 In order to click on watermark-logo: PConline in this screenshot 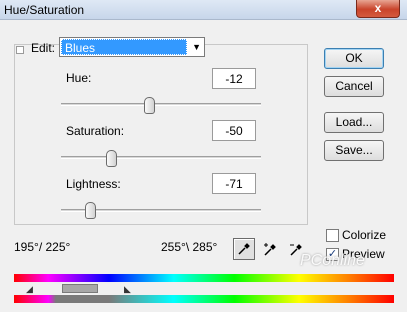, I will do `click(332, 260)`.